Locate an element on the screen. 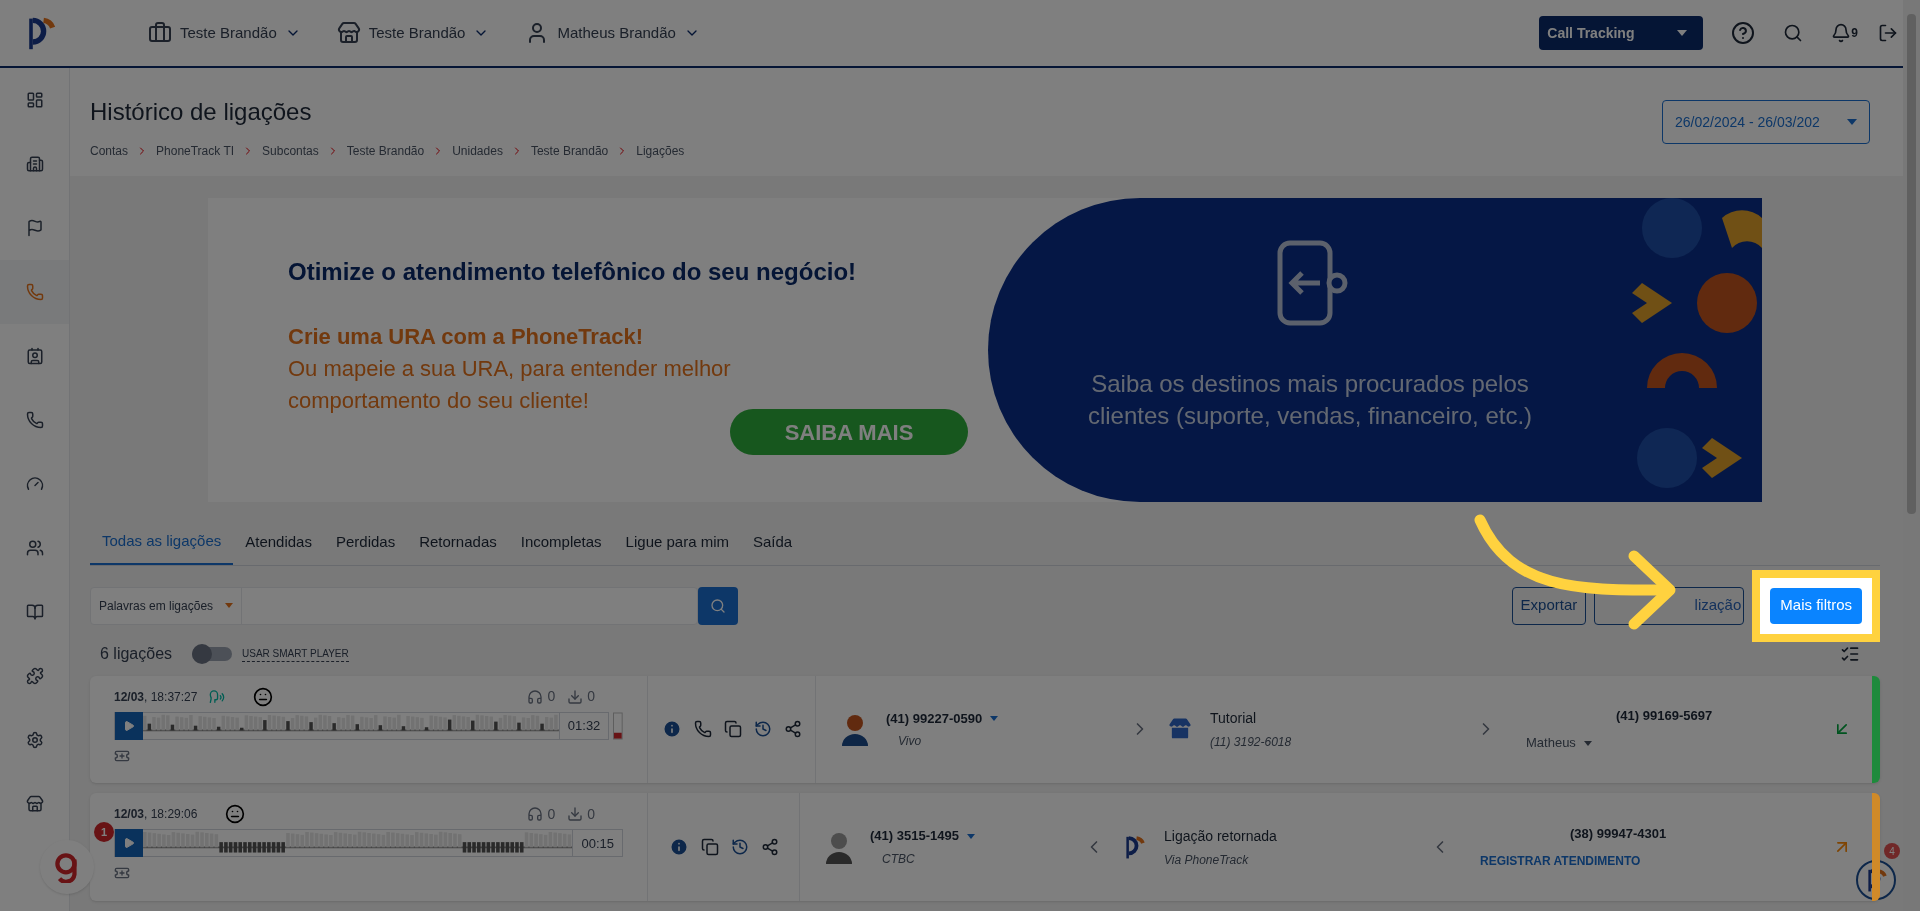  search-field: Palavras em ligações is located at coordinates (394, 605).